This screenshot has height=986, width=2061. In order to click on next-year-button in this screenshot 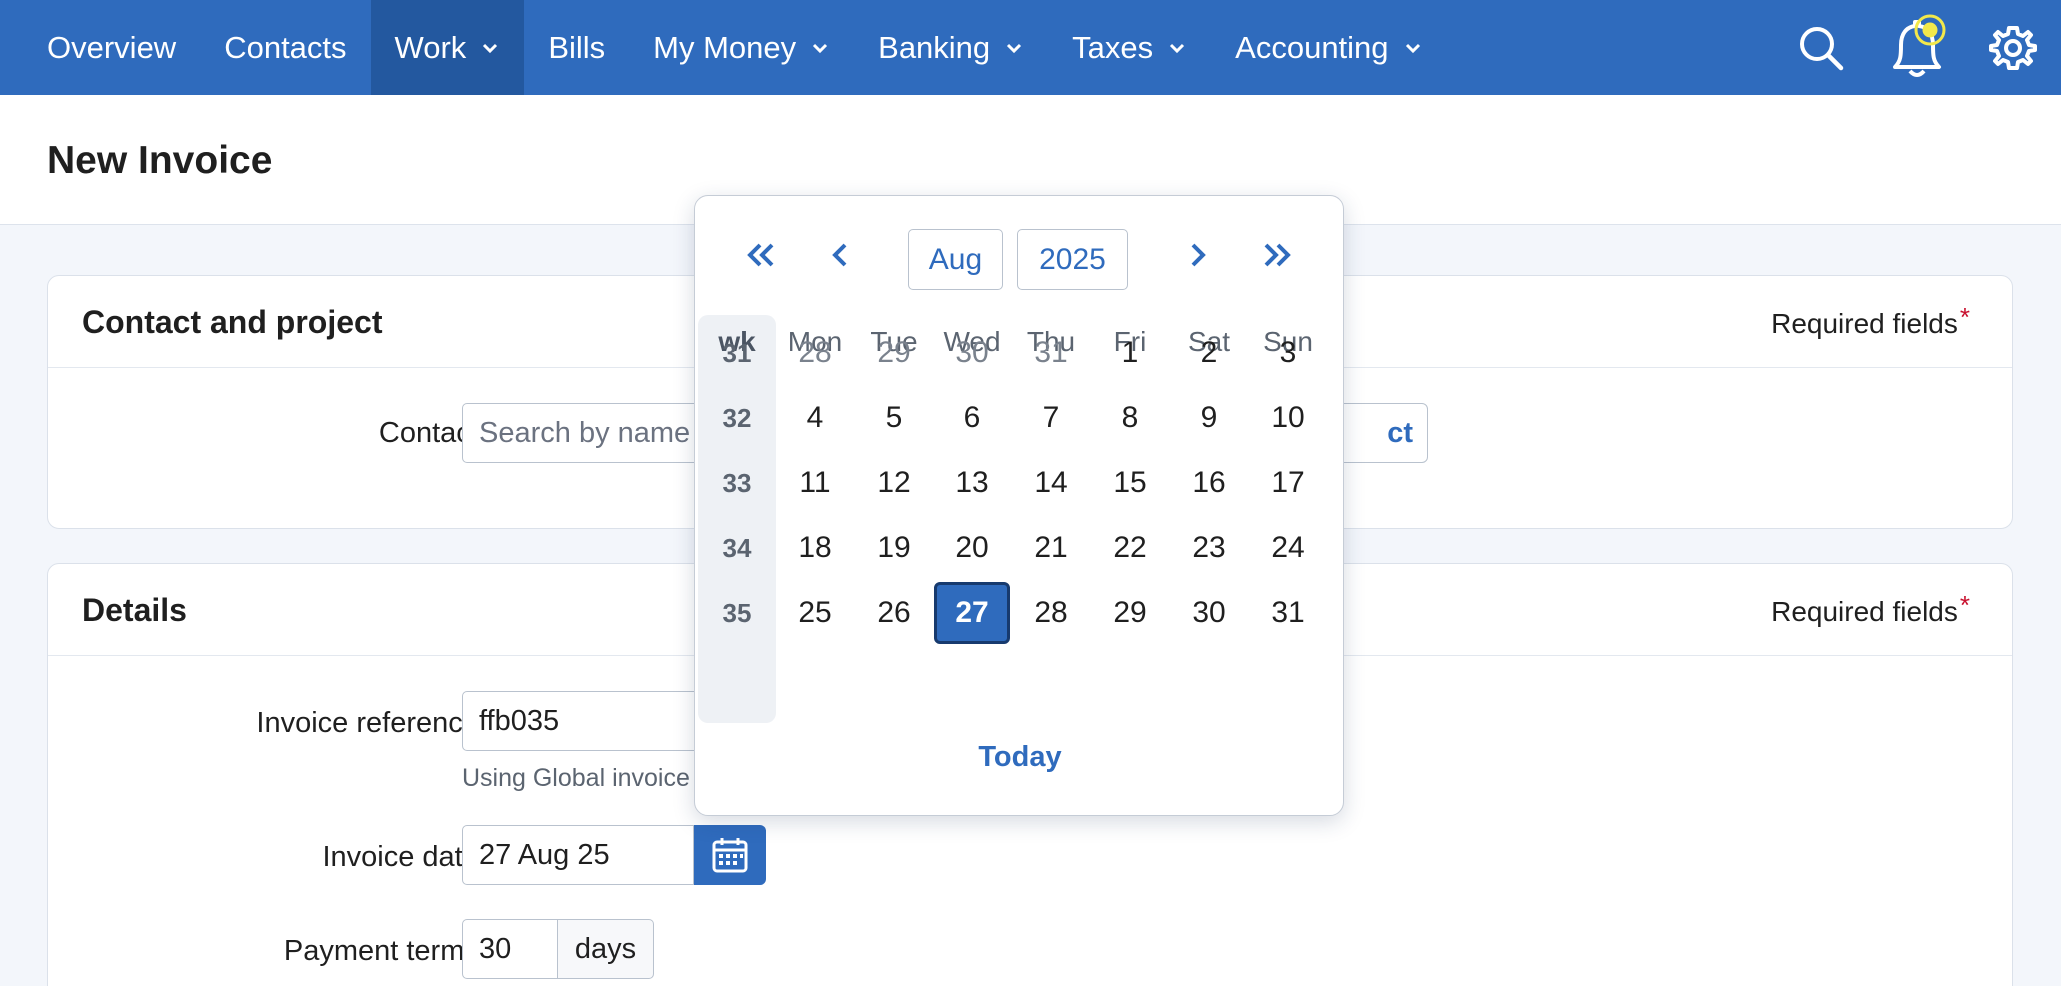, I will do `click(1277, 255)`.